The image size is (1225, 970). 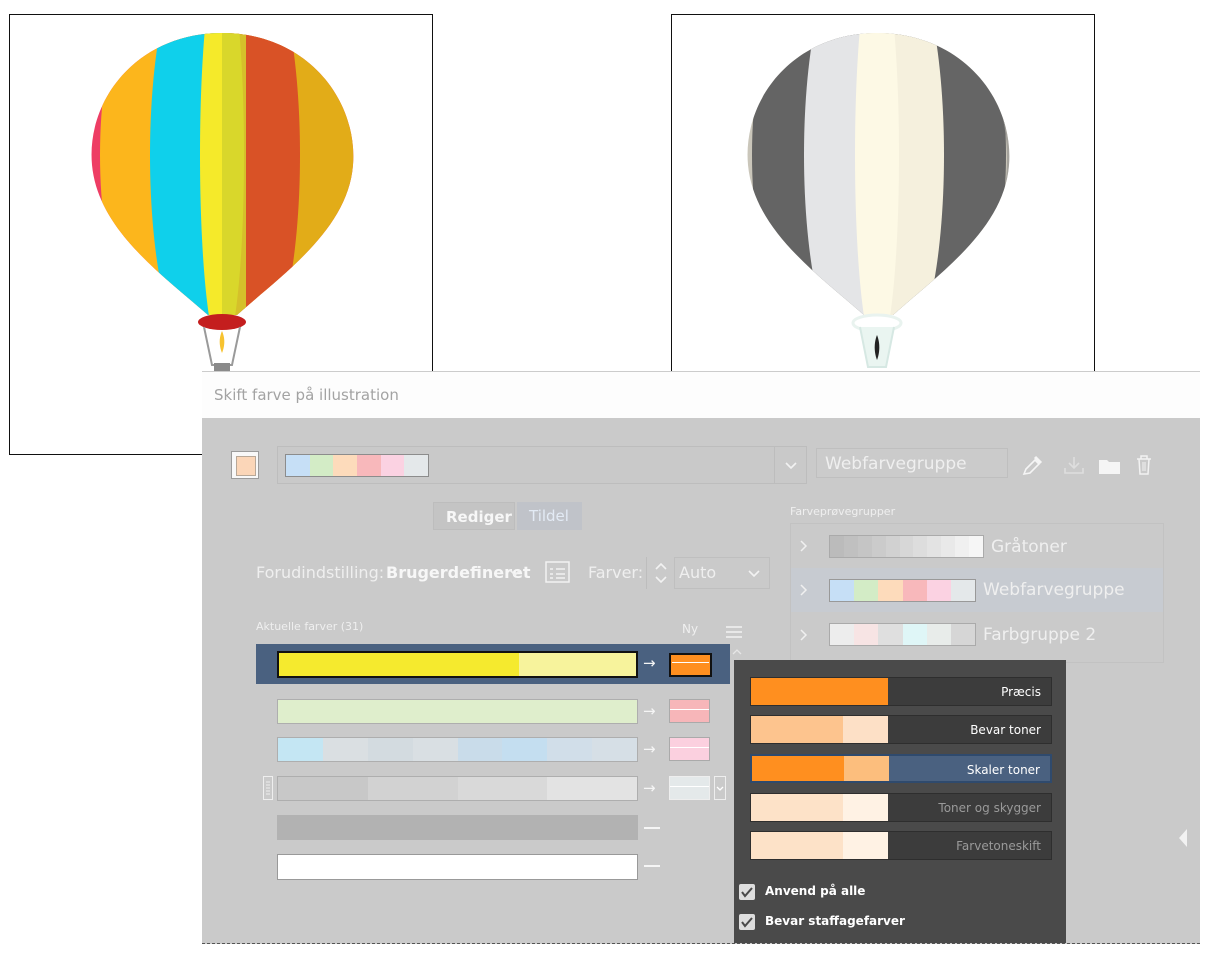 I want to click on new-colors-label: Ny, so click(x=690, y=629).